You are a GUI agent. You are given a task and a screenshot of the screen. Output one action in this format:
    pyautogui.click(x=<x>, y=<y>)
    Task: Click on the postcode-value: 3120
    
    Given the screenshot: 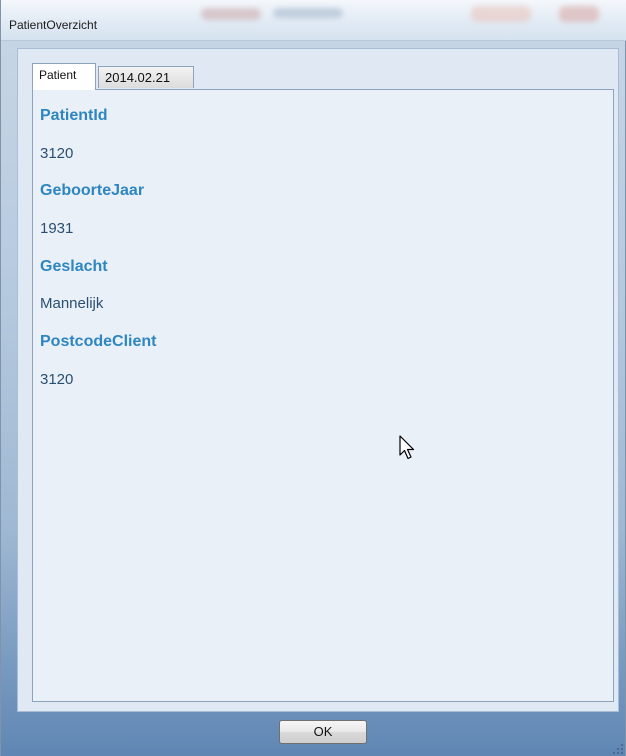 What is the action you would take?
    pyautogui.click(x=57, y=379)
    